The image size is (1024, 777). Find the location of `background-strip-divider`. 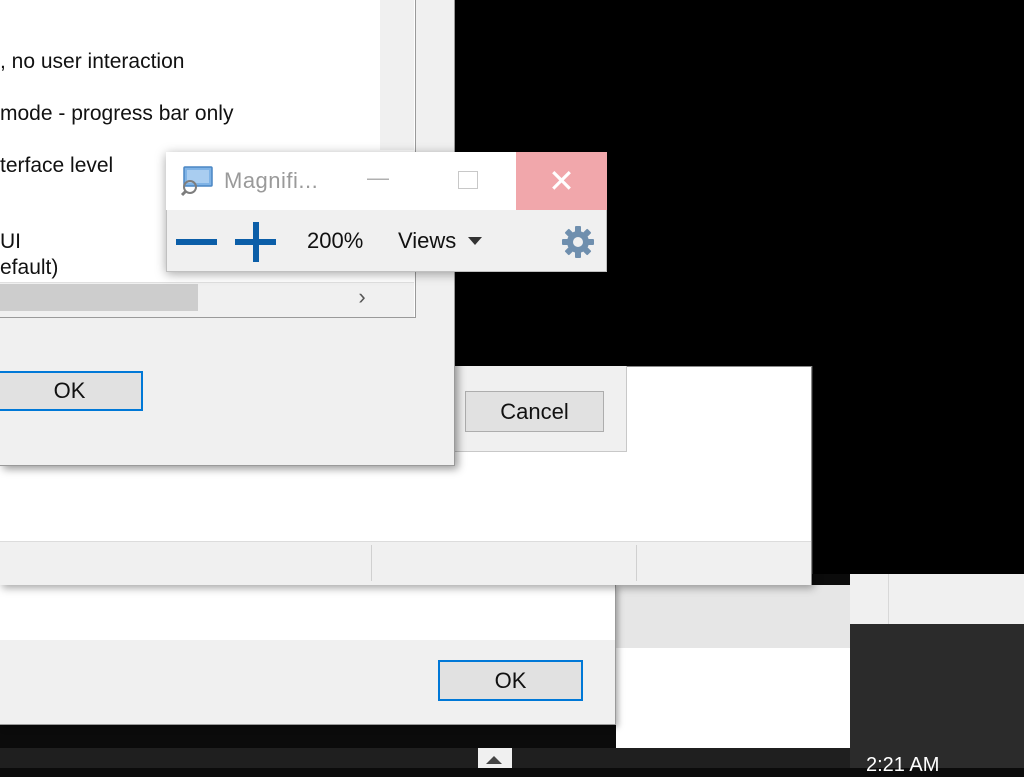

background-strip-divider is located at coordinates (888, 599).